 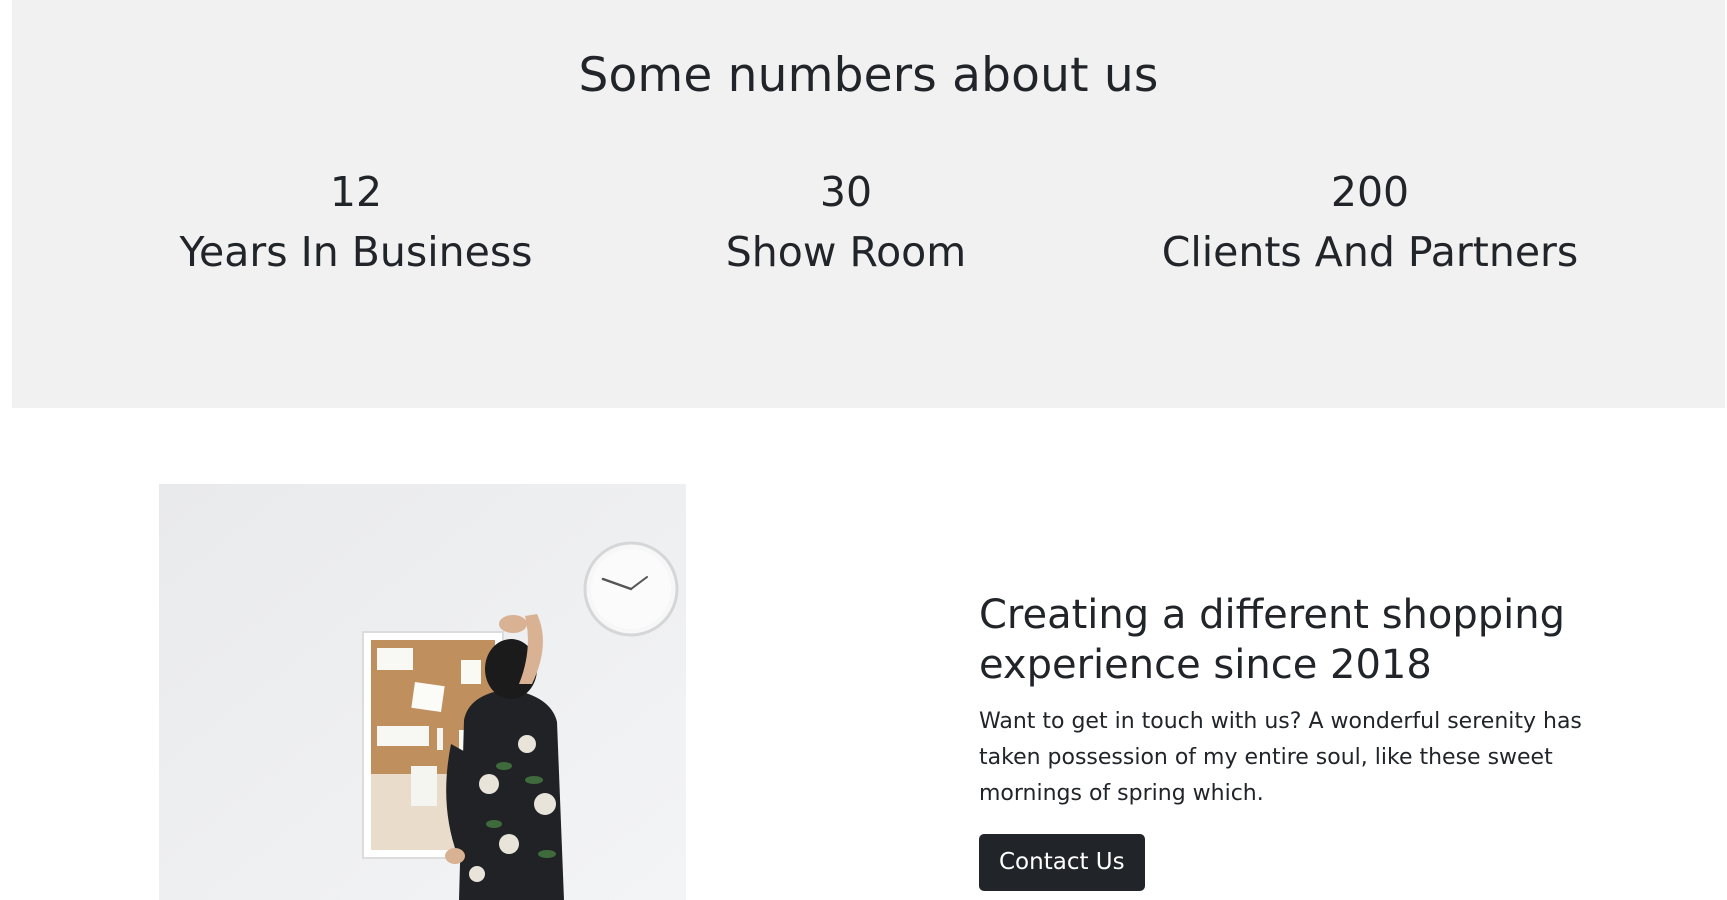 What do you see at coordinates (846, 222) in the screenshot?
I see `stat-show-room: 30 Show Room` at bounding box center [846, 222].